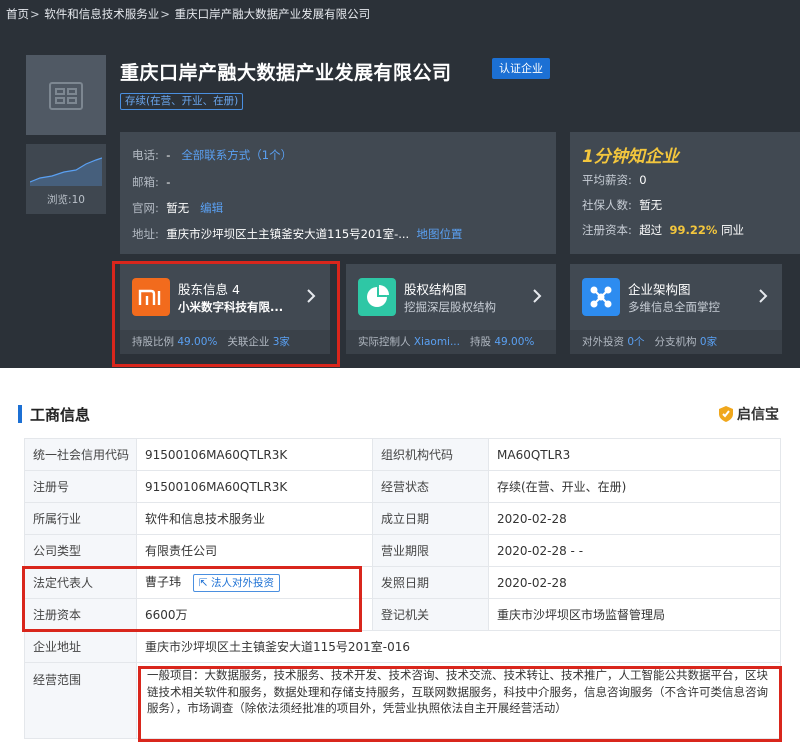  I want to click on building-icon, so click(66, 96).